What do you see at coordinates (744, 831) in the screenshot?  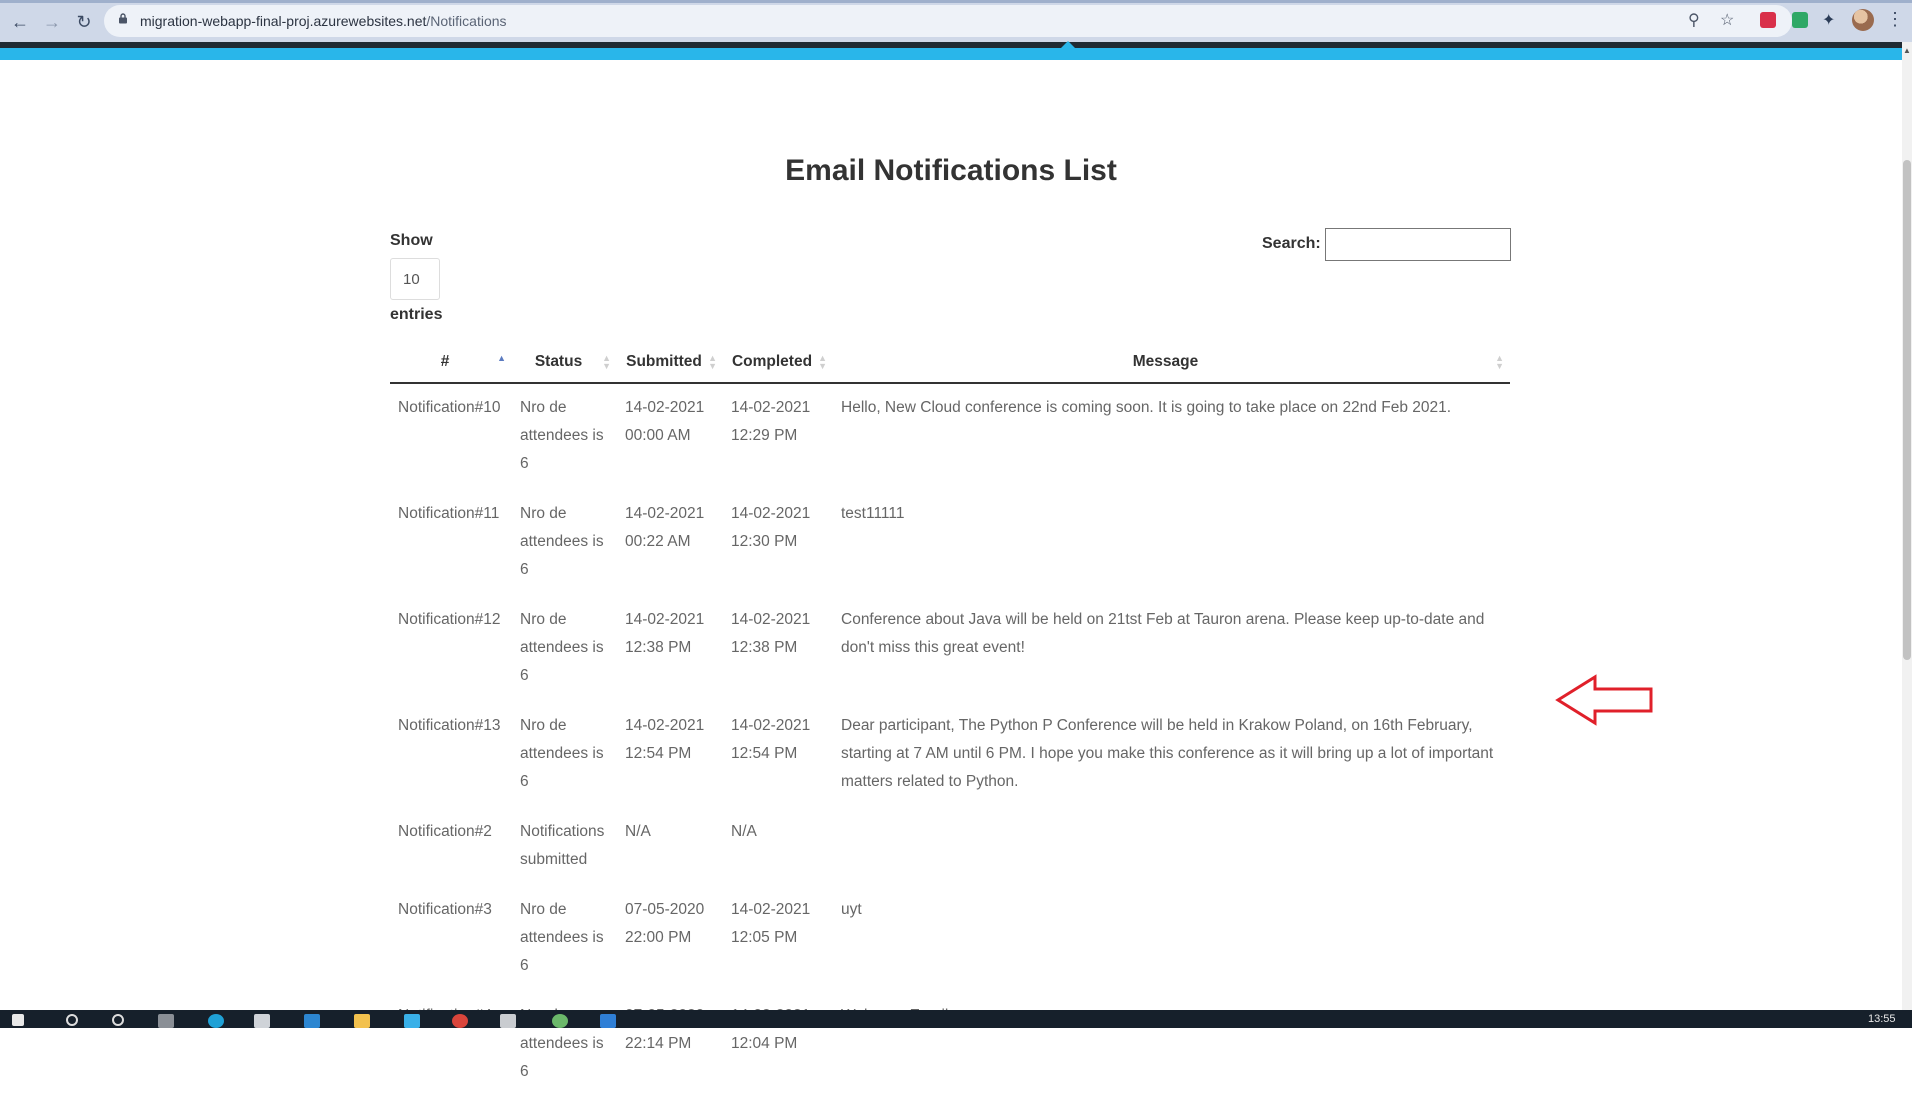 I see `cell-completed: N/A` at bounding box center [744, 831].